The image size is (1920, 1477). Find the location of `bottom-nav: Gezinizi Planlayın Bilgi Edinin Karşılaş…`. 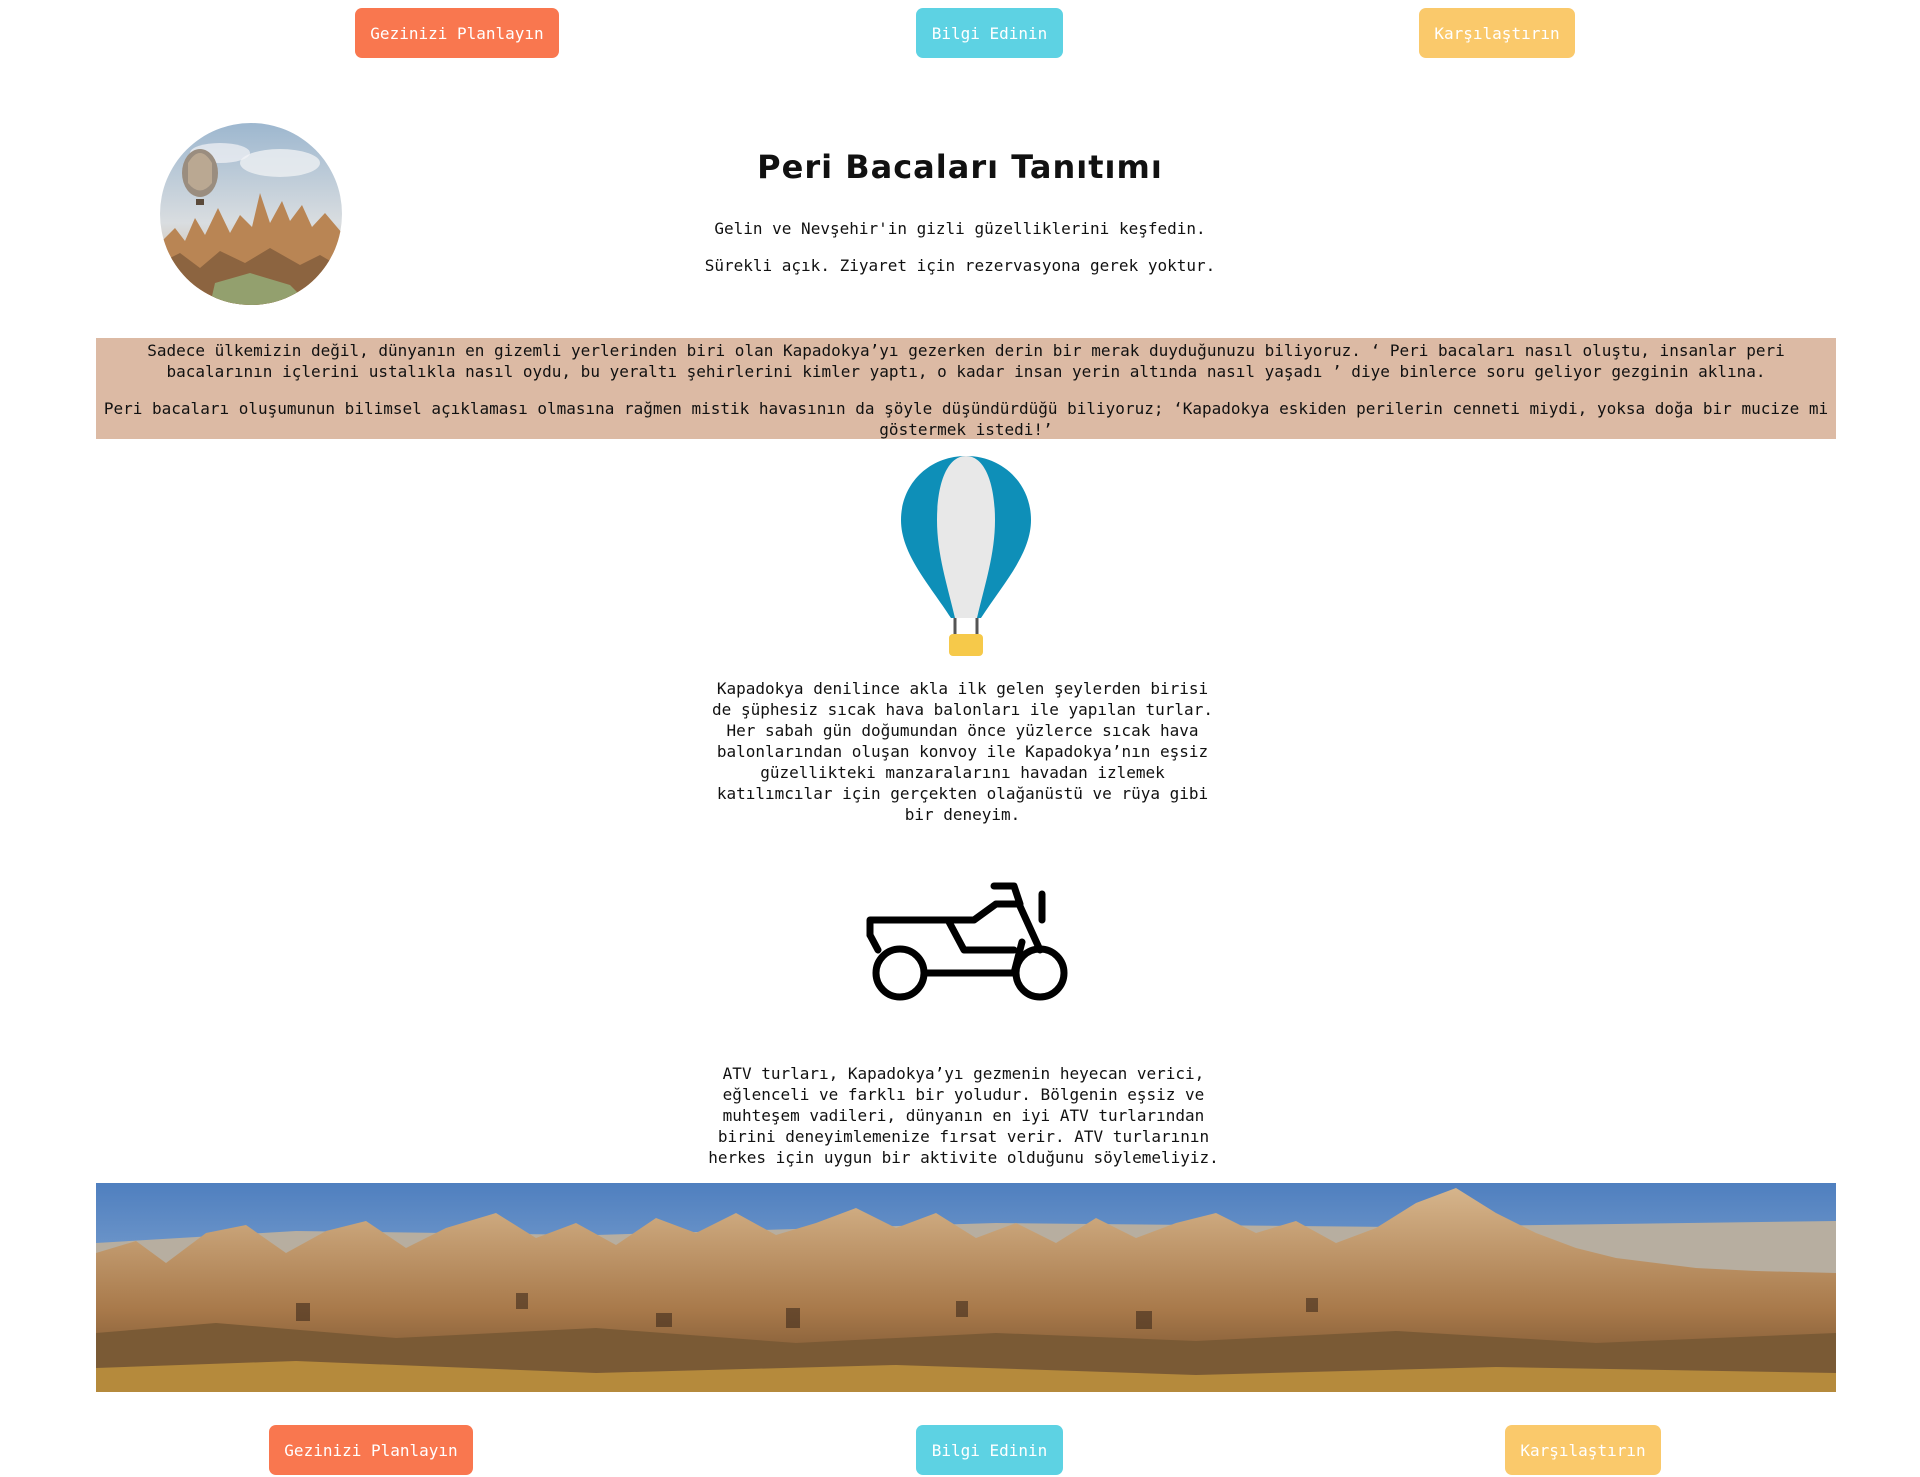

bottom-nav: Gezinizi Planlayın Bilgi Edinin Karşılaş… is located at coordinates (960, 1451).